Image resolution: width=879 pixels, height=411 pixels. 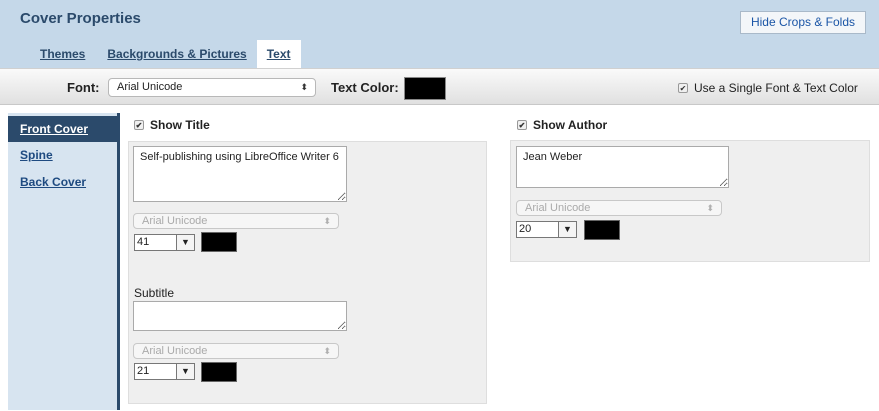 I want to click on subtitle-size-input: 21, so click(x=155, y=371).